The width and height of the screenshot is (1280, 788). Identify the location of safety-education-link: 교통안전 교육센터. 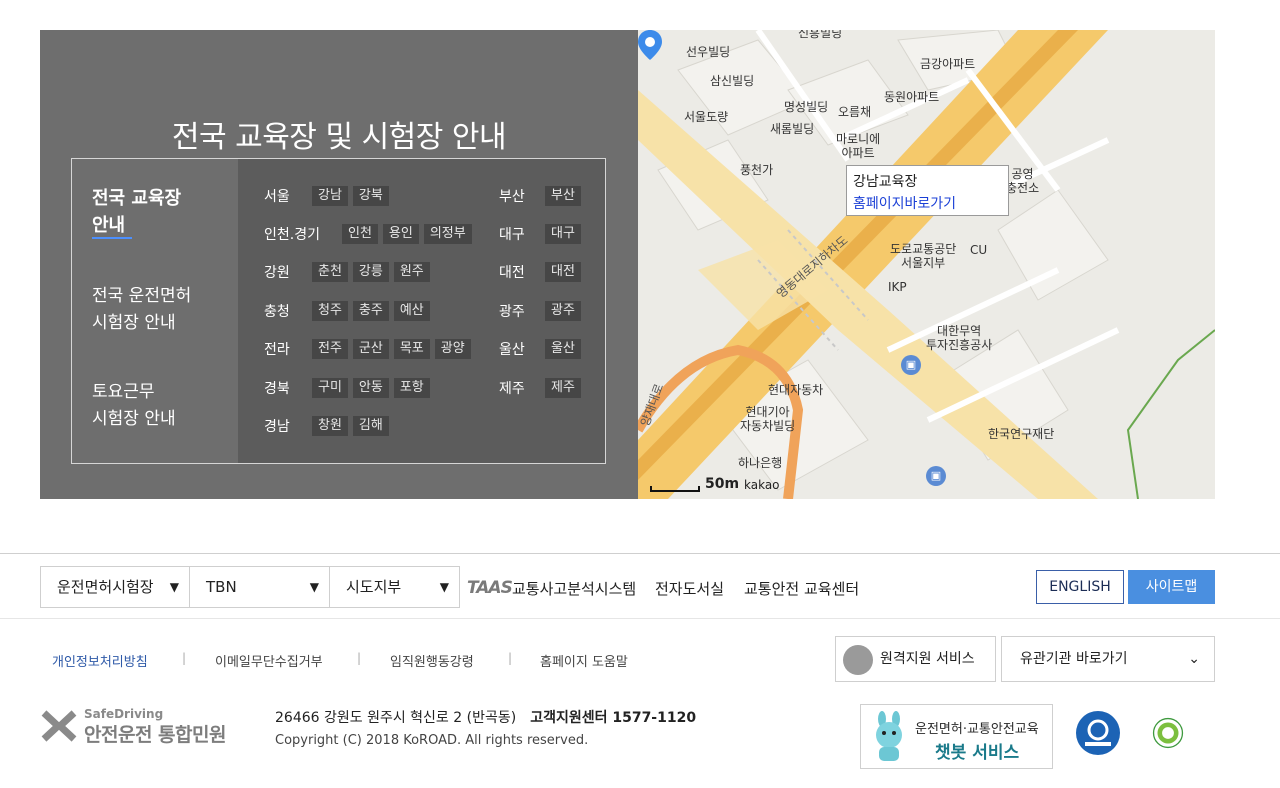
(801, 588).